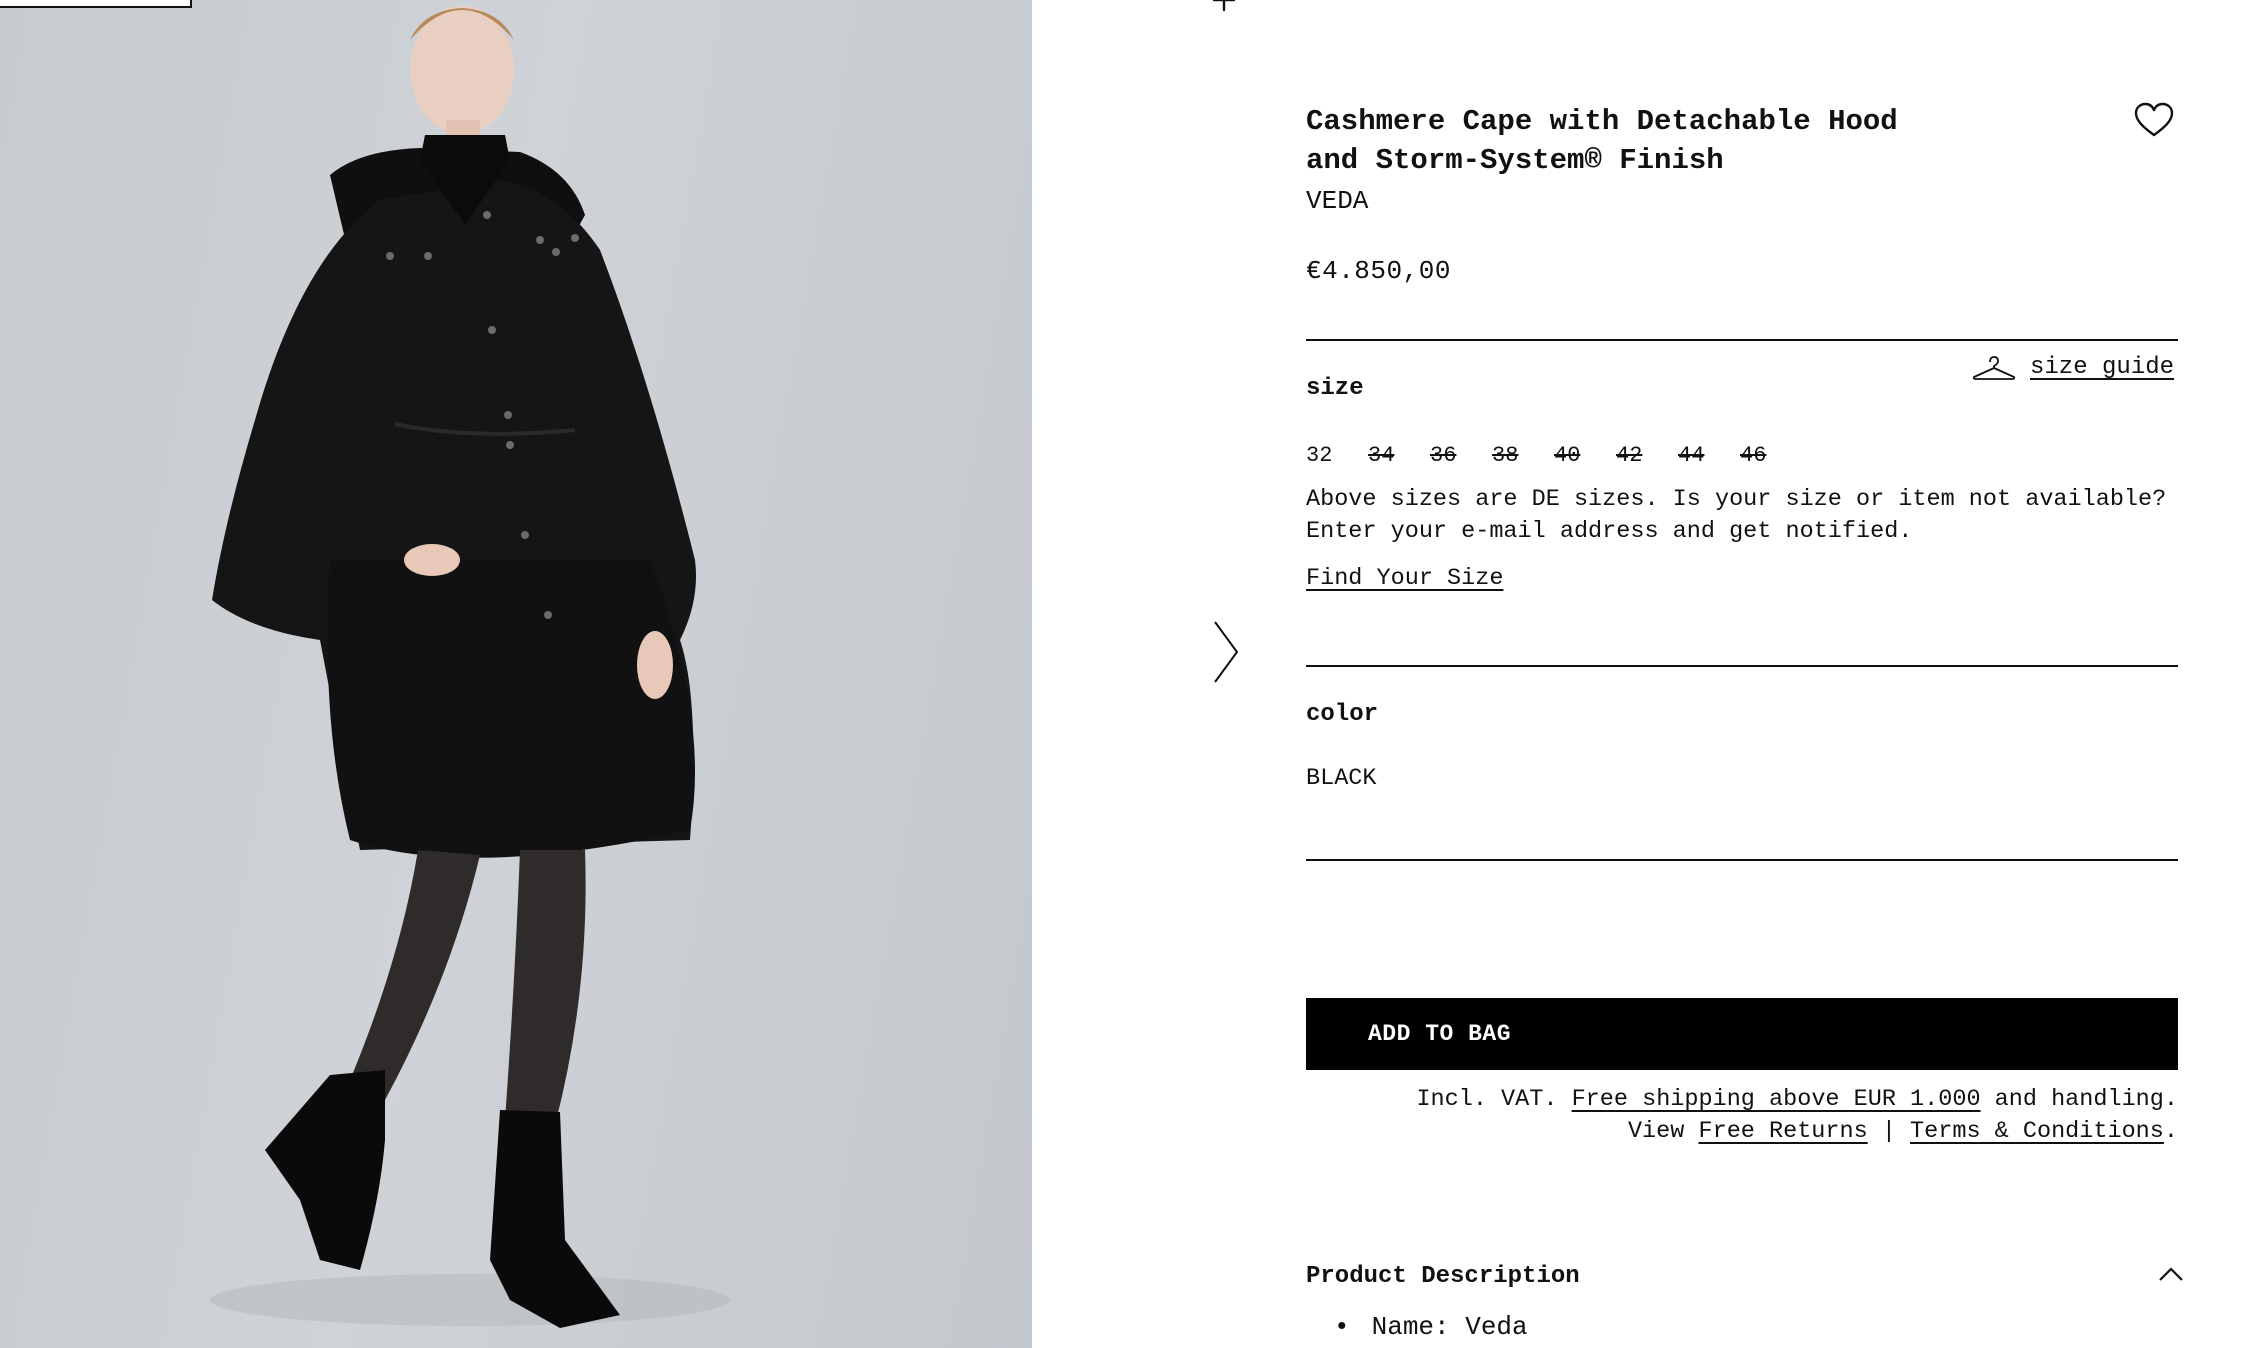 The height and width of the screenshot is (1348, 2248). What do you see at coordinates (1742, 1034) in the screenshot?
I see `add-to-bag-button: ADD TO BAG` at bounding box center [1742, 1034].